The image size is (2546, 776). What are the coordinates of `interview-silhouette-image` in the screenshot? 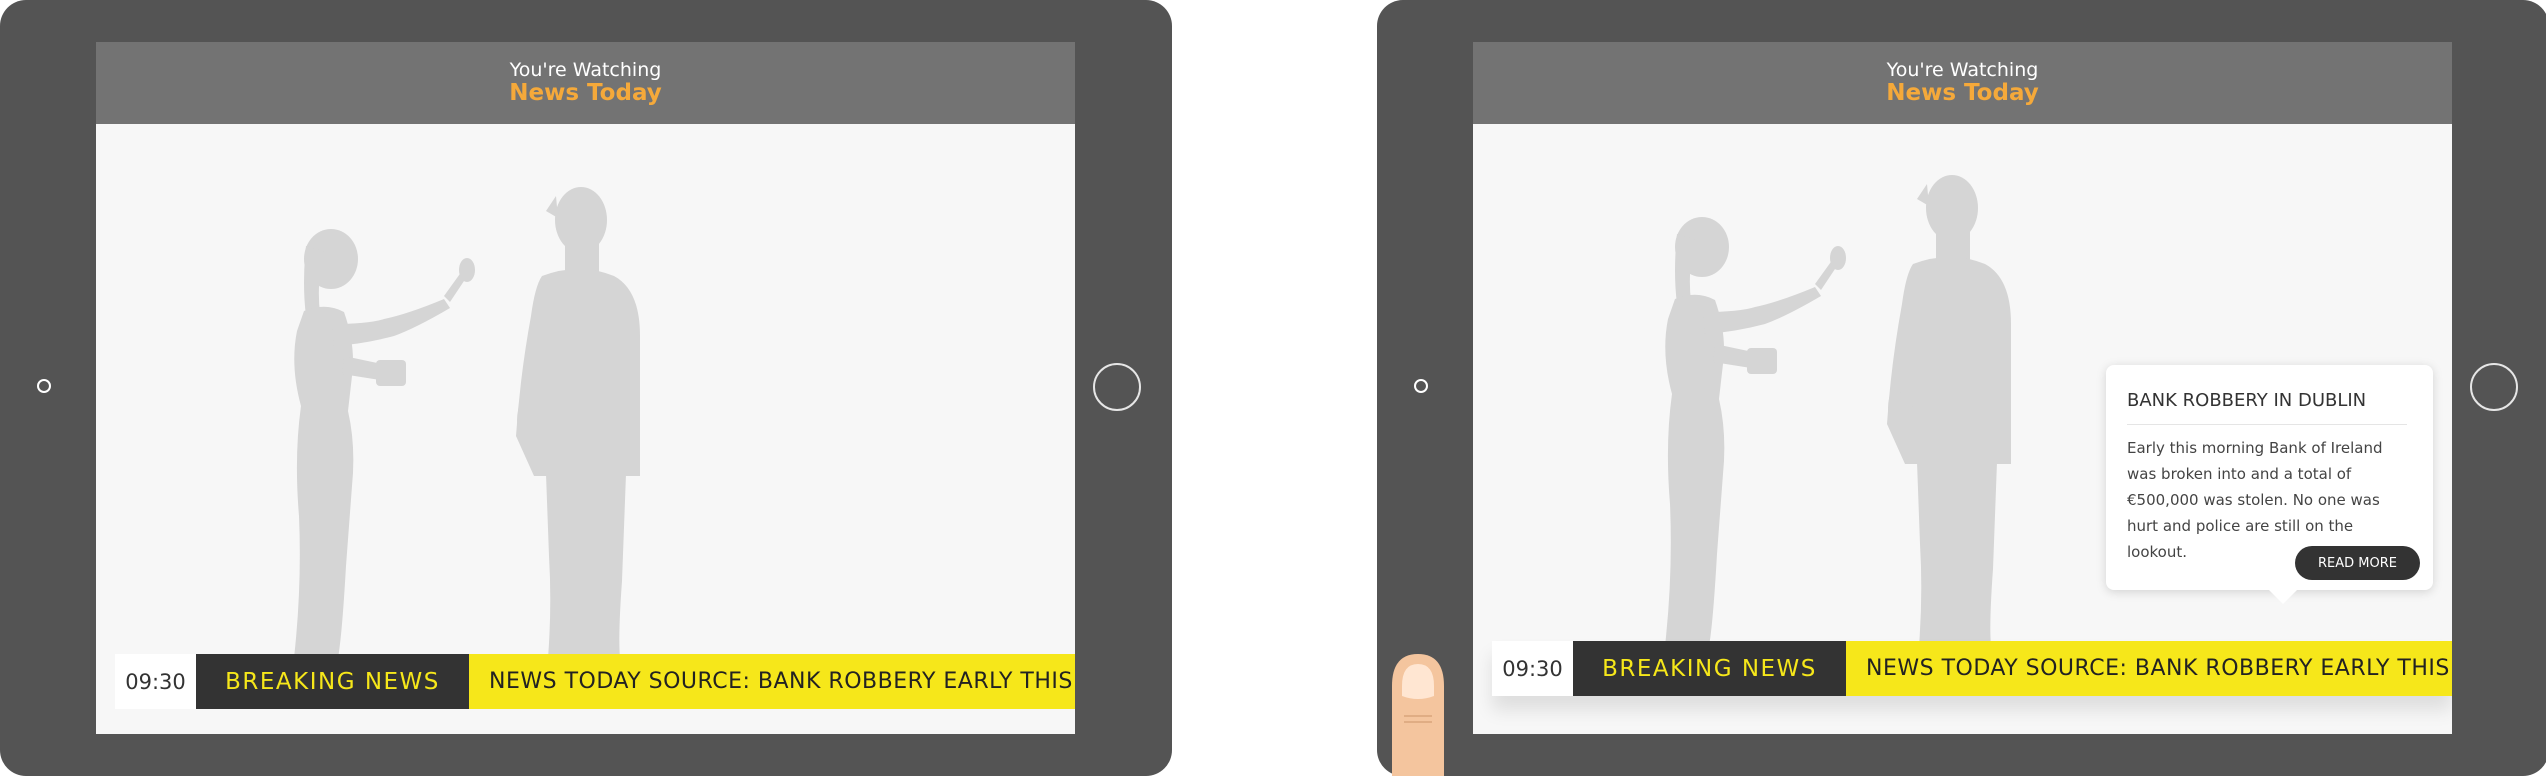 It's located at (467, 422).